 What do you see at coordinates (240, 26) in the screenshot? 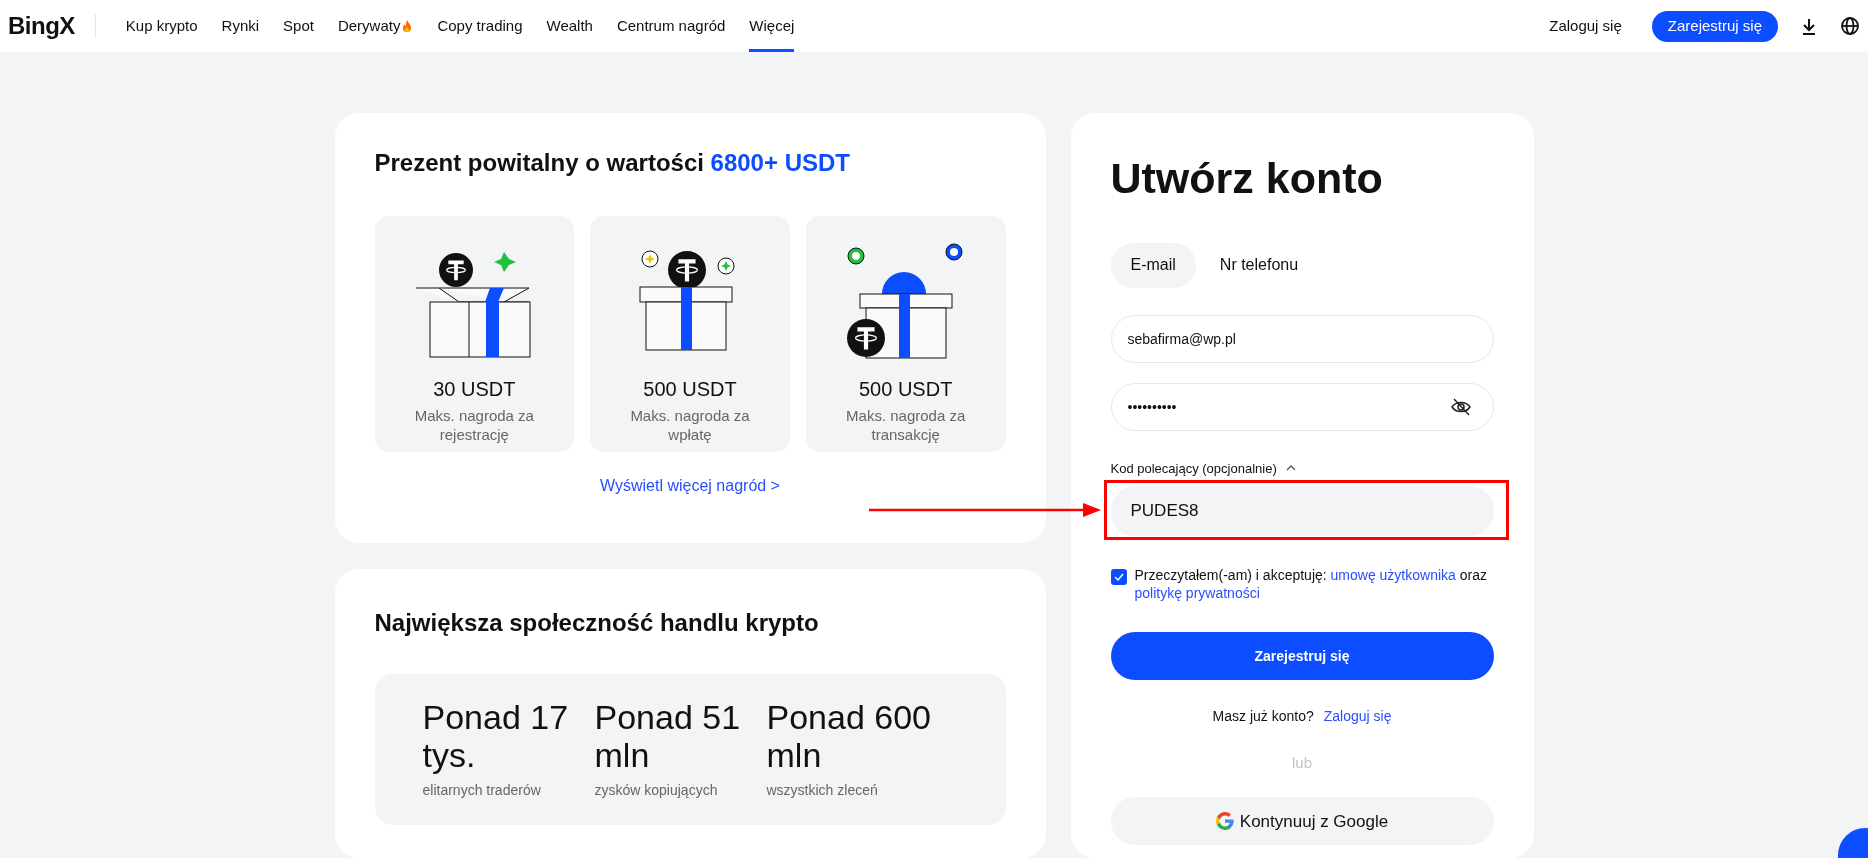
I see `nav-link: Rynki` at bounding box center [240, 26].